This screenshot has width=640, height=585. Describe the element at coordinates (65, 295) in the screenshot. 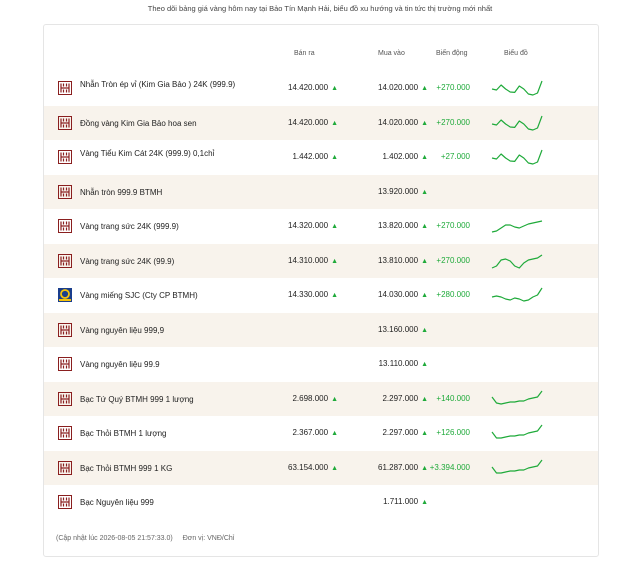

I see `sjc-logo` at that location.